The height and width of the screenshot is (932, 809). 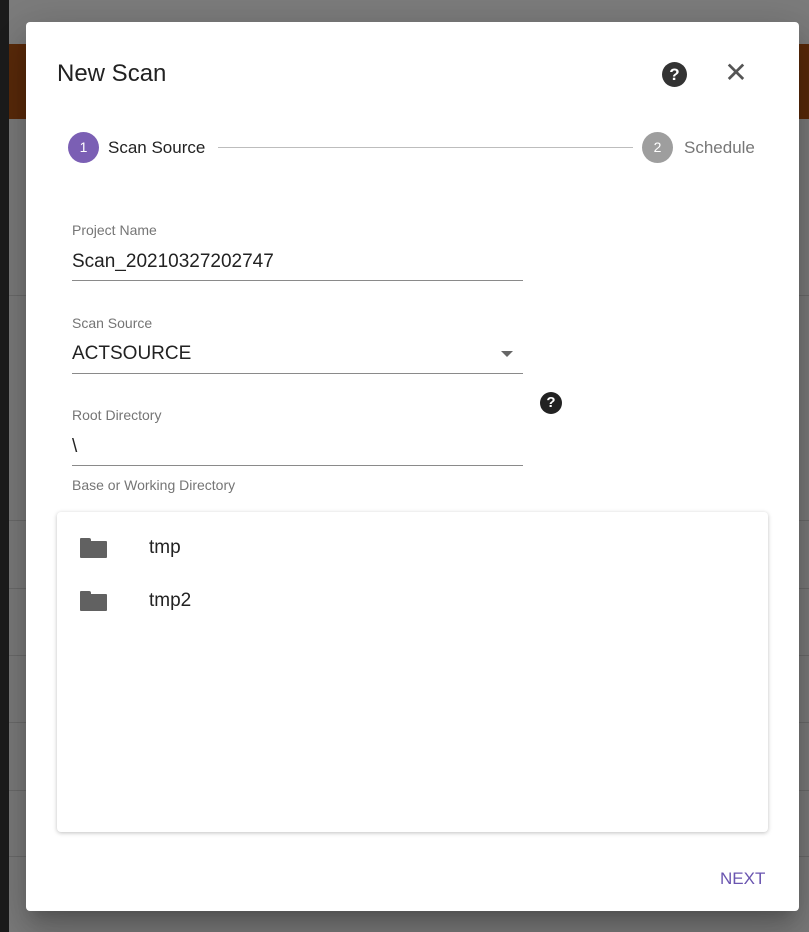 I want to click on project-name-input: Scan_20210327202747, so click(x=173, y=262).